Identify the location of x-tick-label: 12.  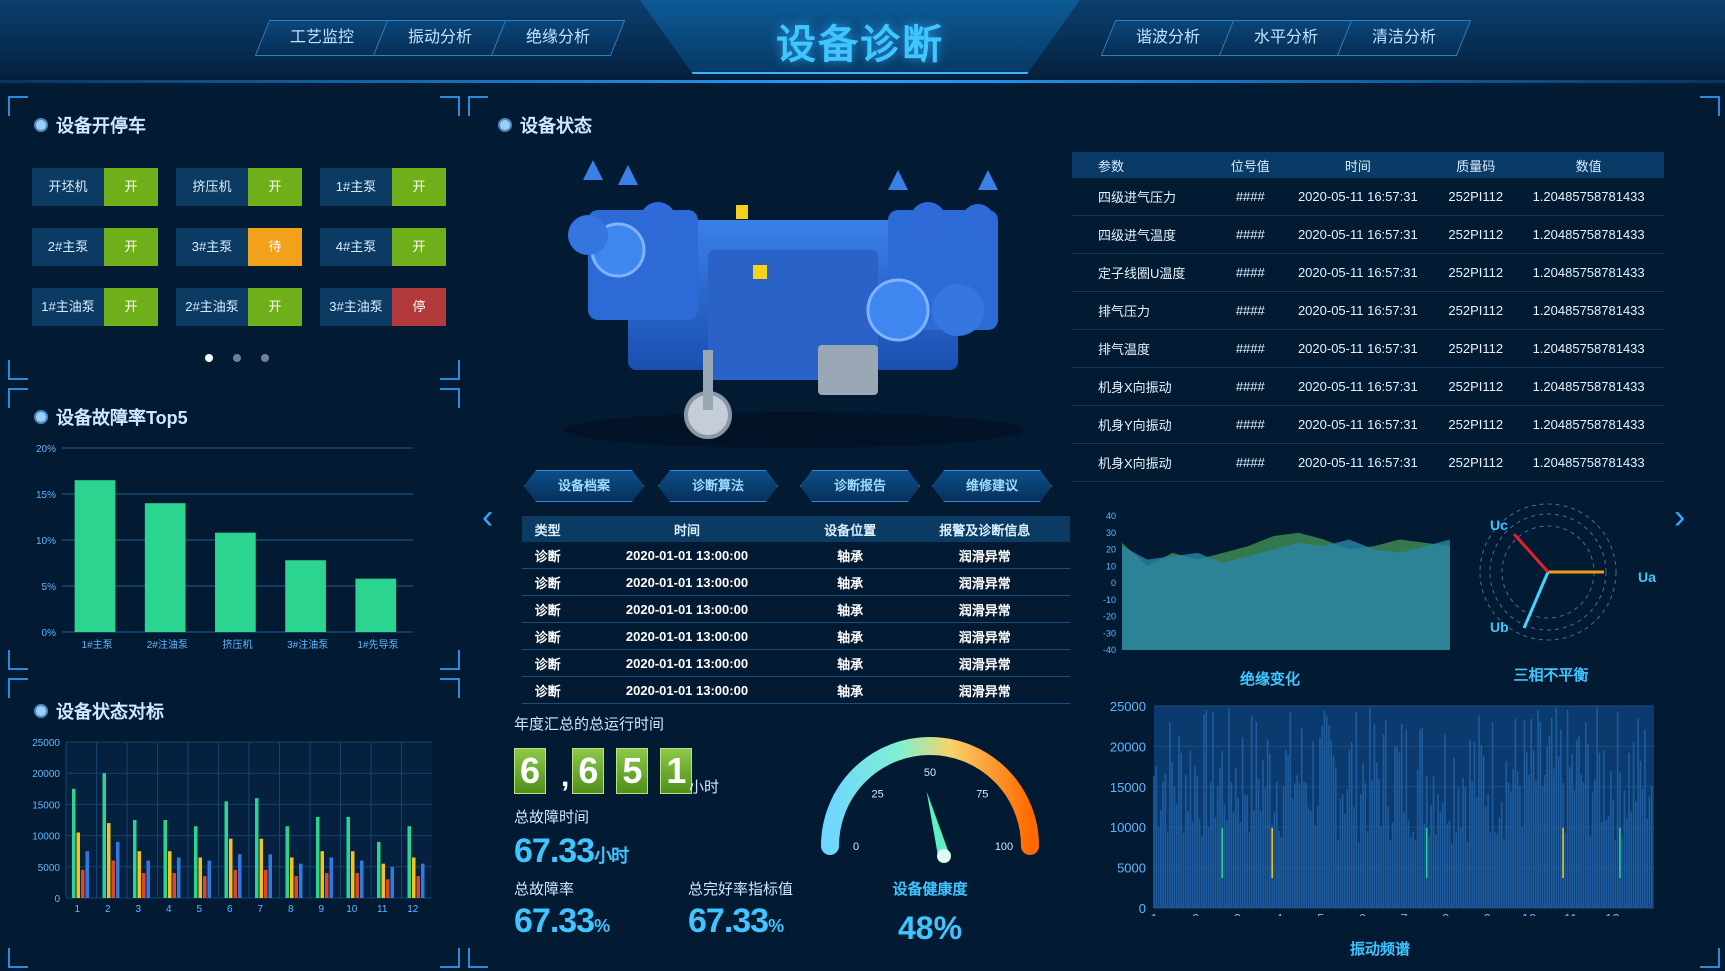
(413, 909).